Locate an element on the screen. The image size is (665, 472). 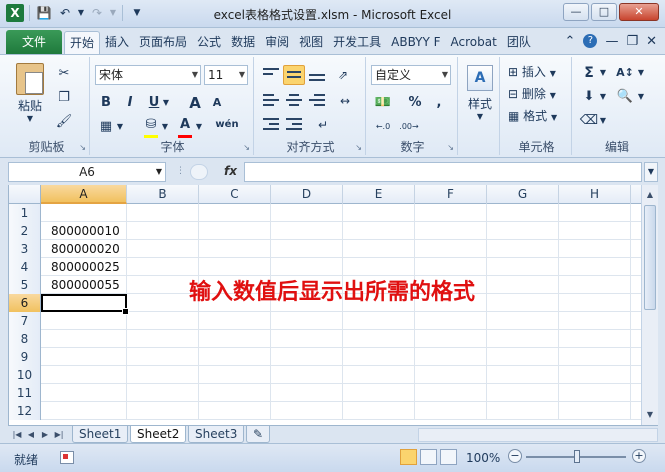
autosum-button: Σ is located at coordinates (589, 73).